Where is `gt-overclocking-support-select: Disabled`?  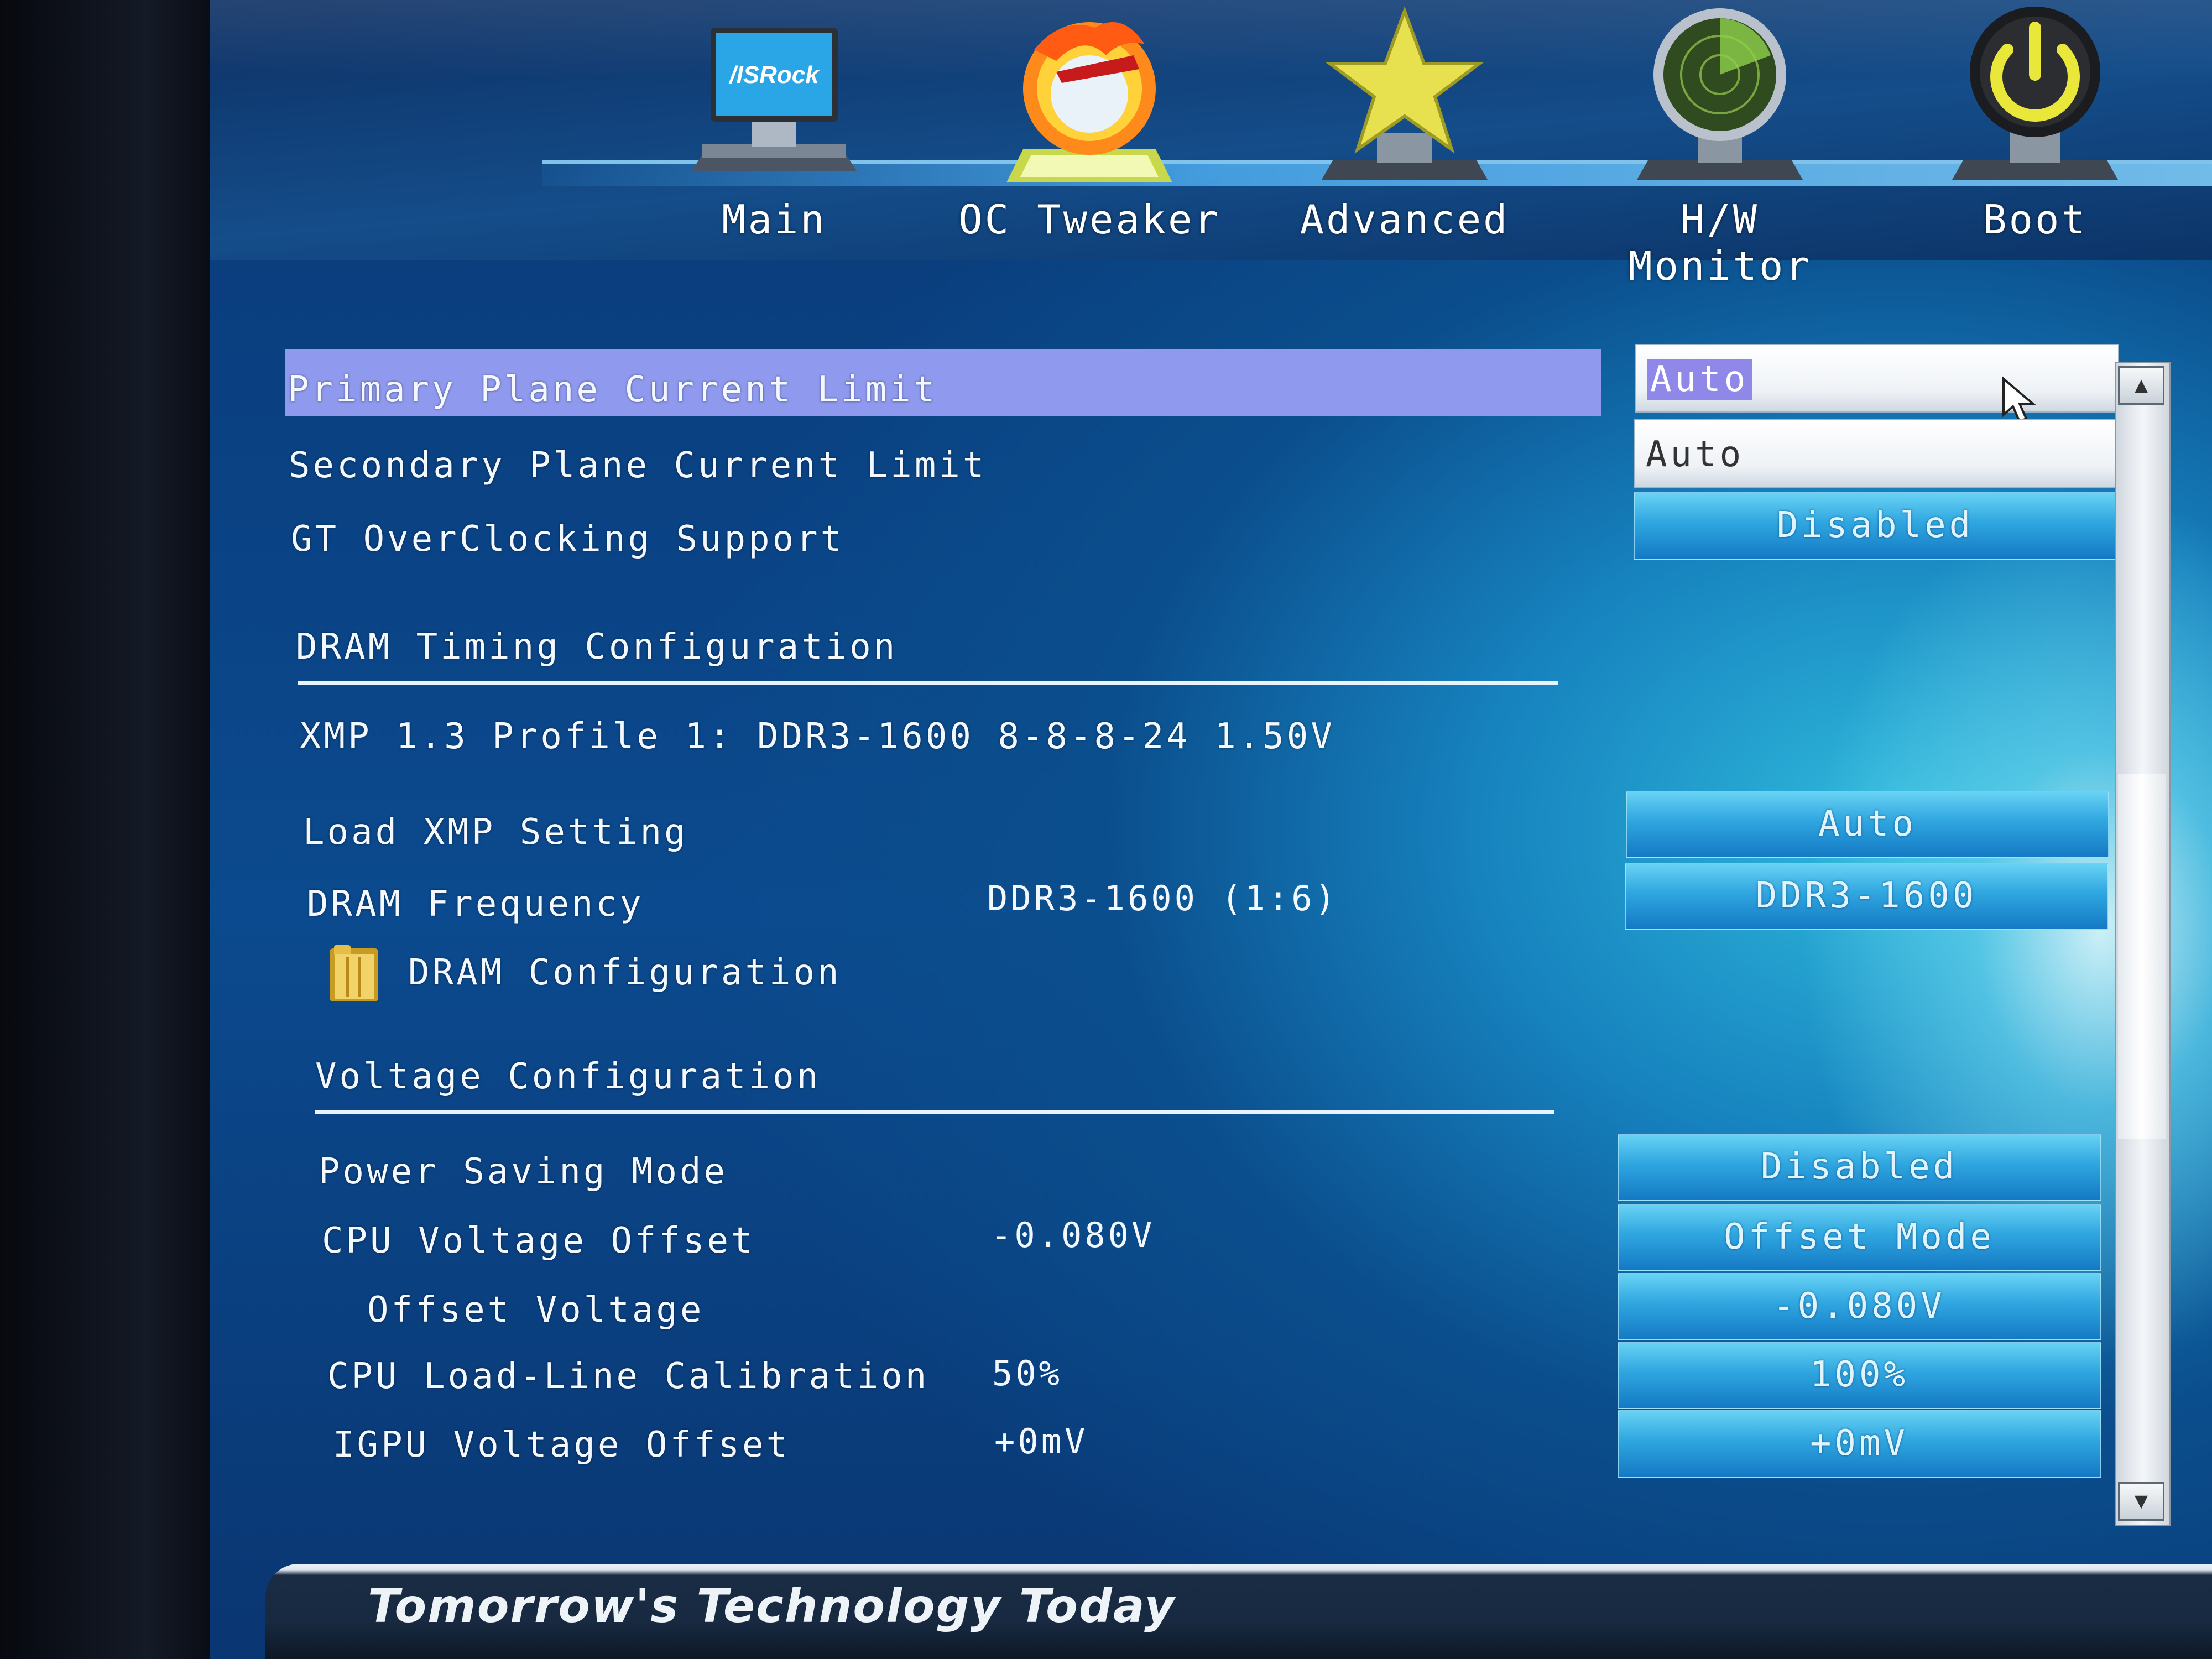
gt-overclocking-support-select: Disabled is located at coordinates (1876, 526).